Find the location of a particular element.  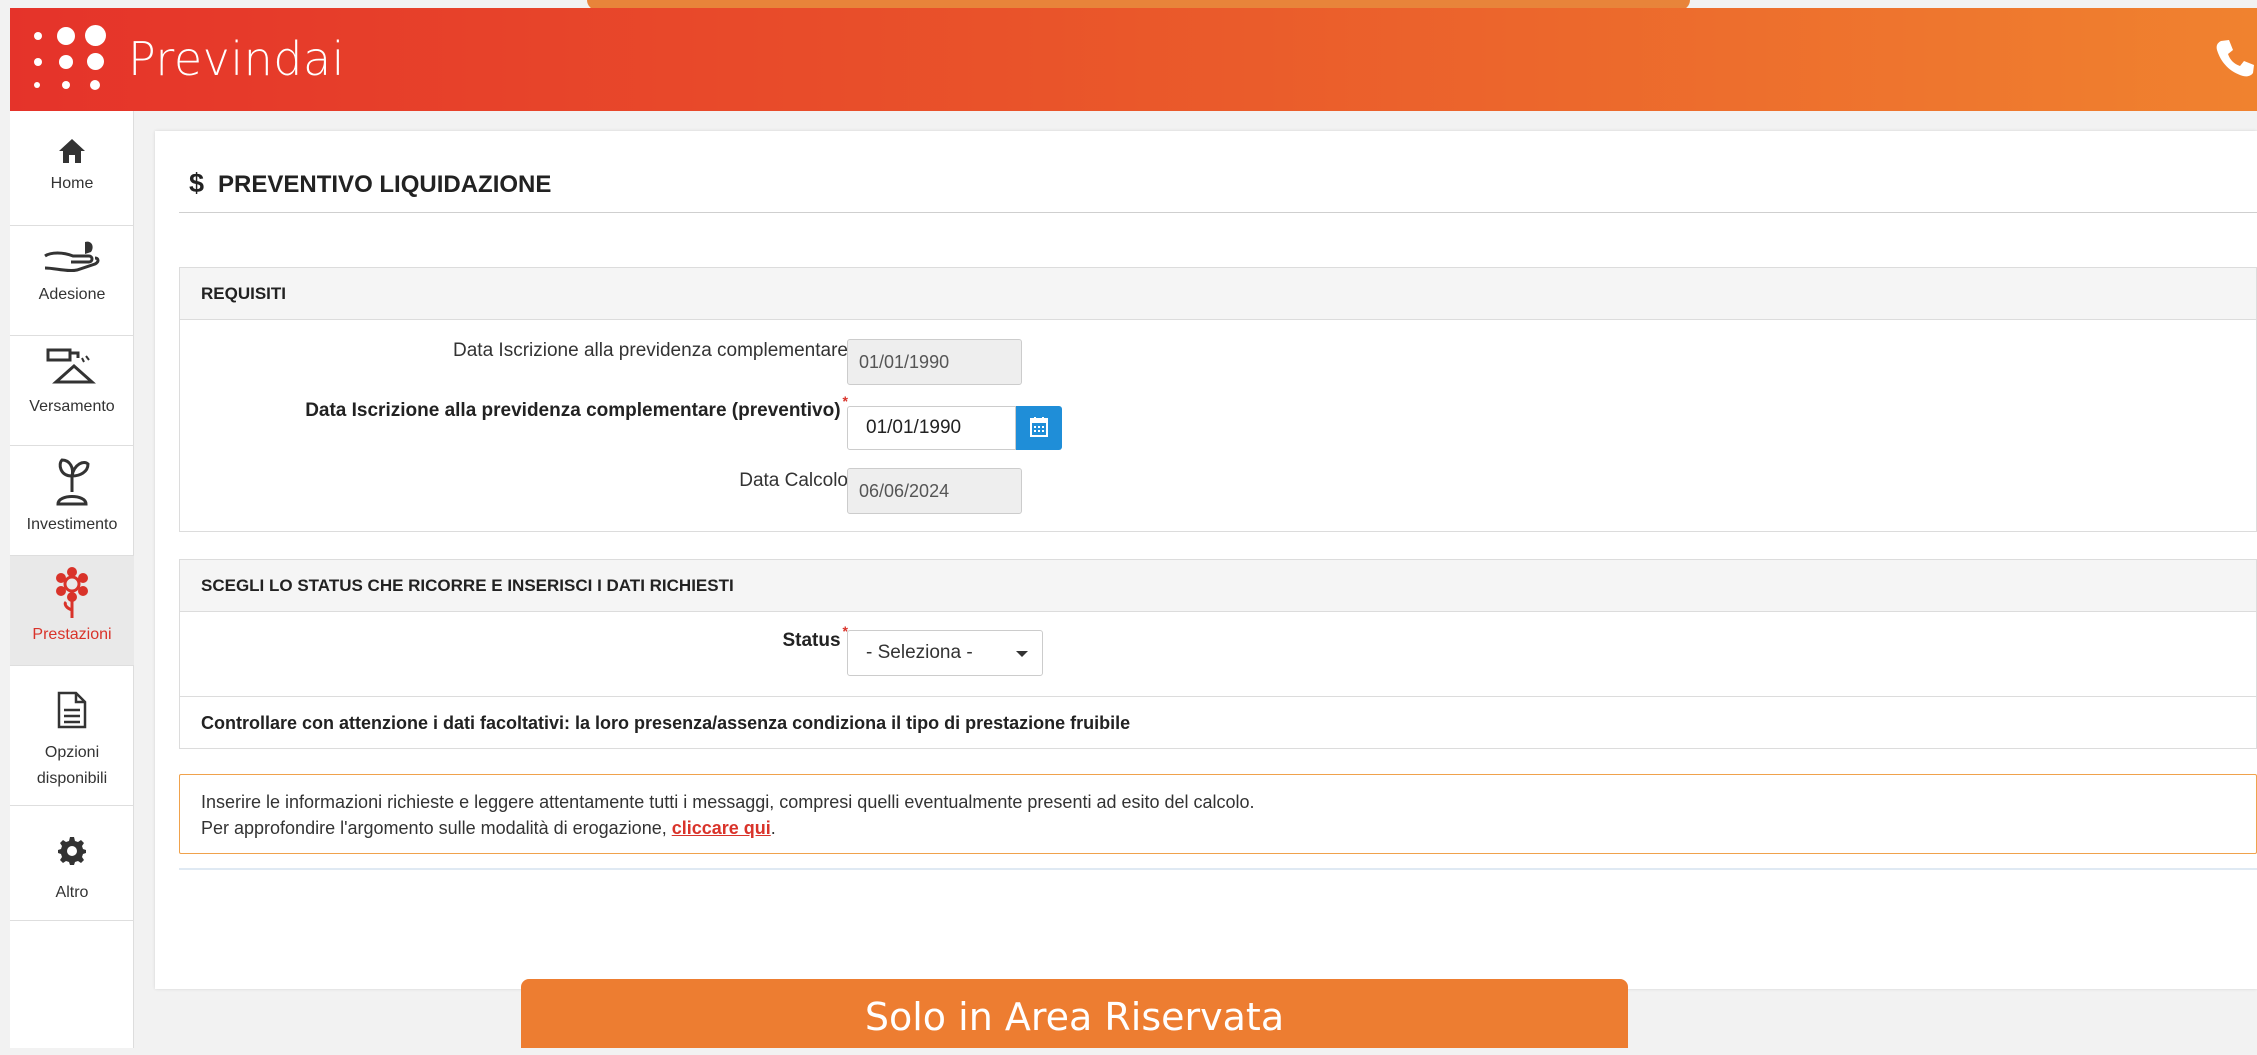

sidebar-item-label: Prestazioni is located at coordinates (72, 634).